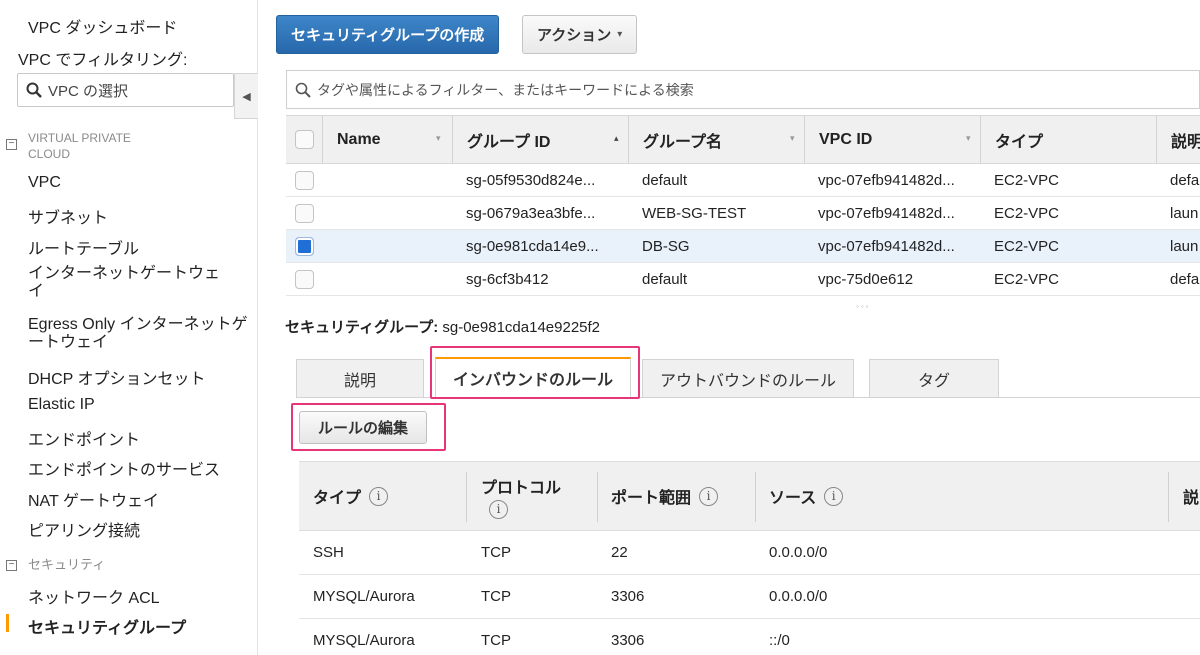 The width and height of the screenshot is (1200, 655). I want to click on vpc-filter-select: VPC の選択, so click(125, 90).